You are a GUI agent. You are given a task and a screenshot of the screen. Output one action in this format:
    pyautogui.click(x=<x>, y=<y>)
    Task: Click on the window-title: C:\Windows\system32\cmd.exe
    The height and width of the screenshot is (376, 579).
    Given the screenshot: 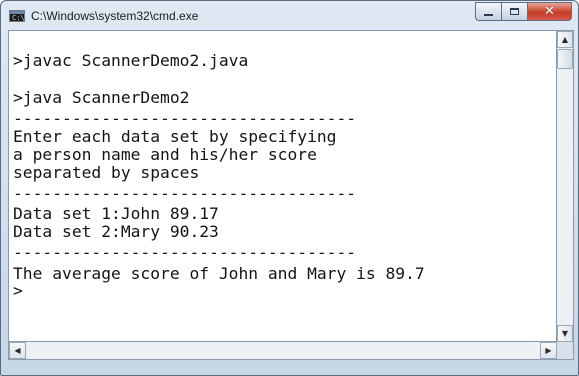 What is the action you would take?
    pyautogui.click(x=115, y=16)
    